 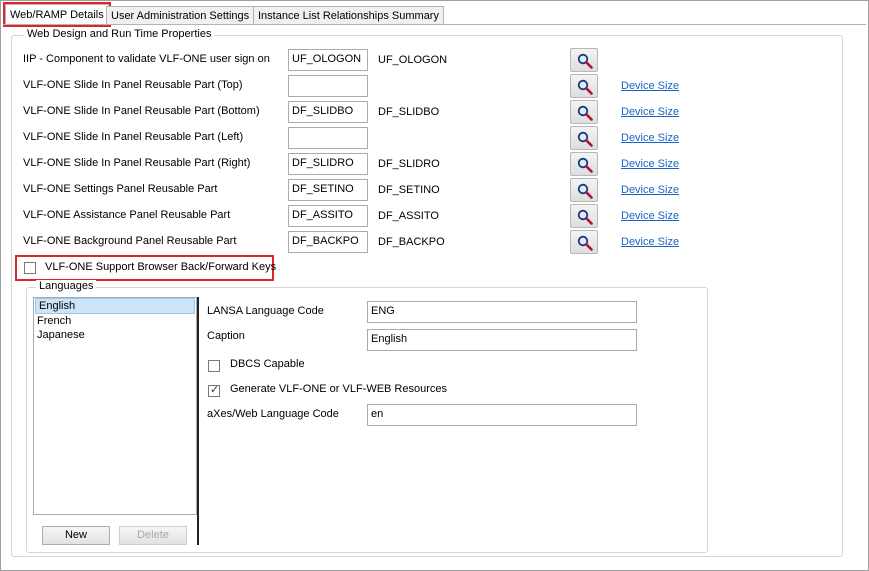 I want to click on property-field: DF_BACKPO, so click(x=328, y=242).